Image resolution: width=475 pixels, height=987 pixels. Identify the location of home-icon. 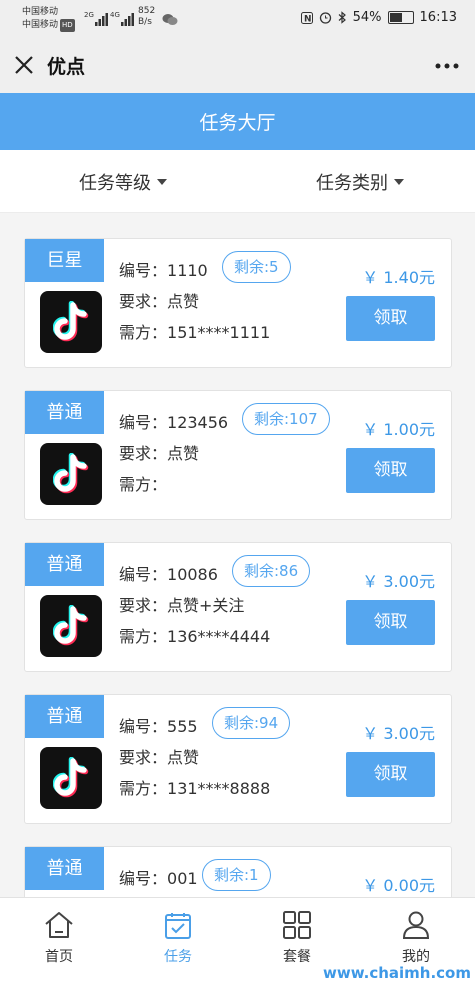
(59, 925).